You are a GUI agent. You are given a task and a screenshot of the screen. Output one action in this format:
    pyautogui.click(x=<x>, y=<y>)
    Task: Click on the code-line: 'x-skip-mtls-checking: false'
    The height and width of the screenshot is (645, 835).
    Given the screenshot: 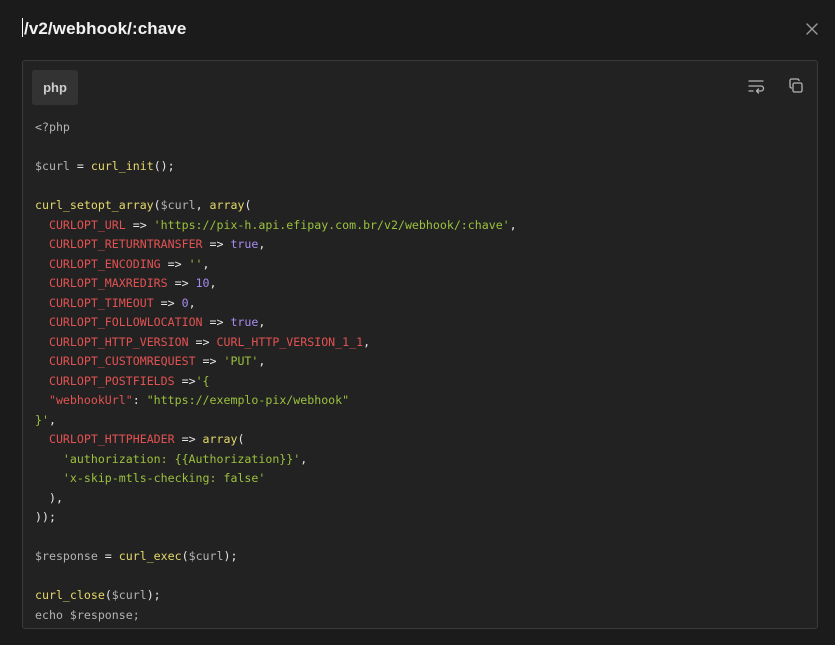 What is the action you would take?
    pyautogui.click(x=164, y=478)
    